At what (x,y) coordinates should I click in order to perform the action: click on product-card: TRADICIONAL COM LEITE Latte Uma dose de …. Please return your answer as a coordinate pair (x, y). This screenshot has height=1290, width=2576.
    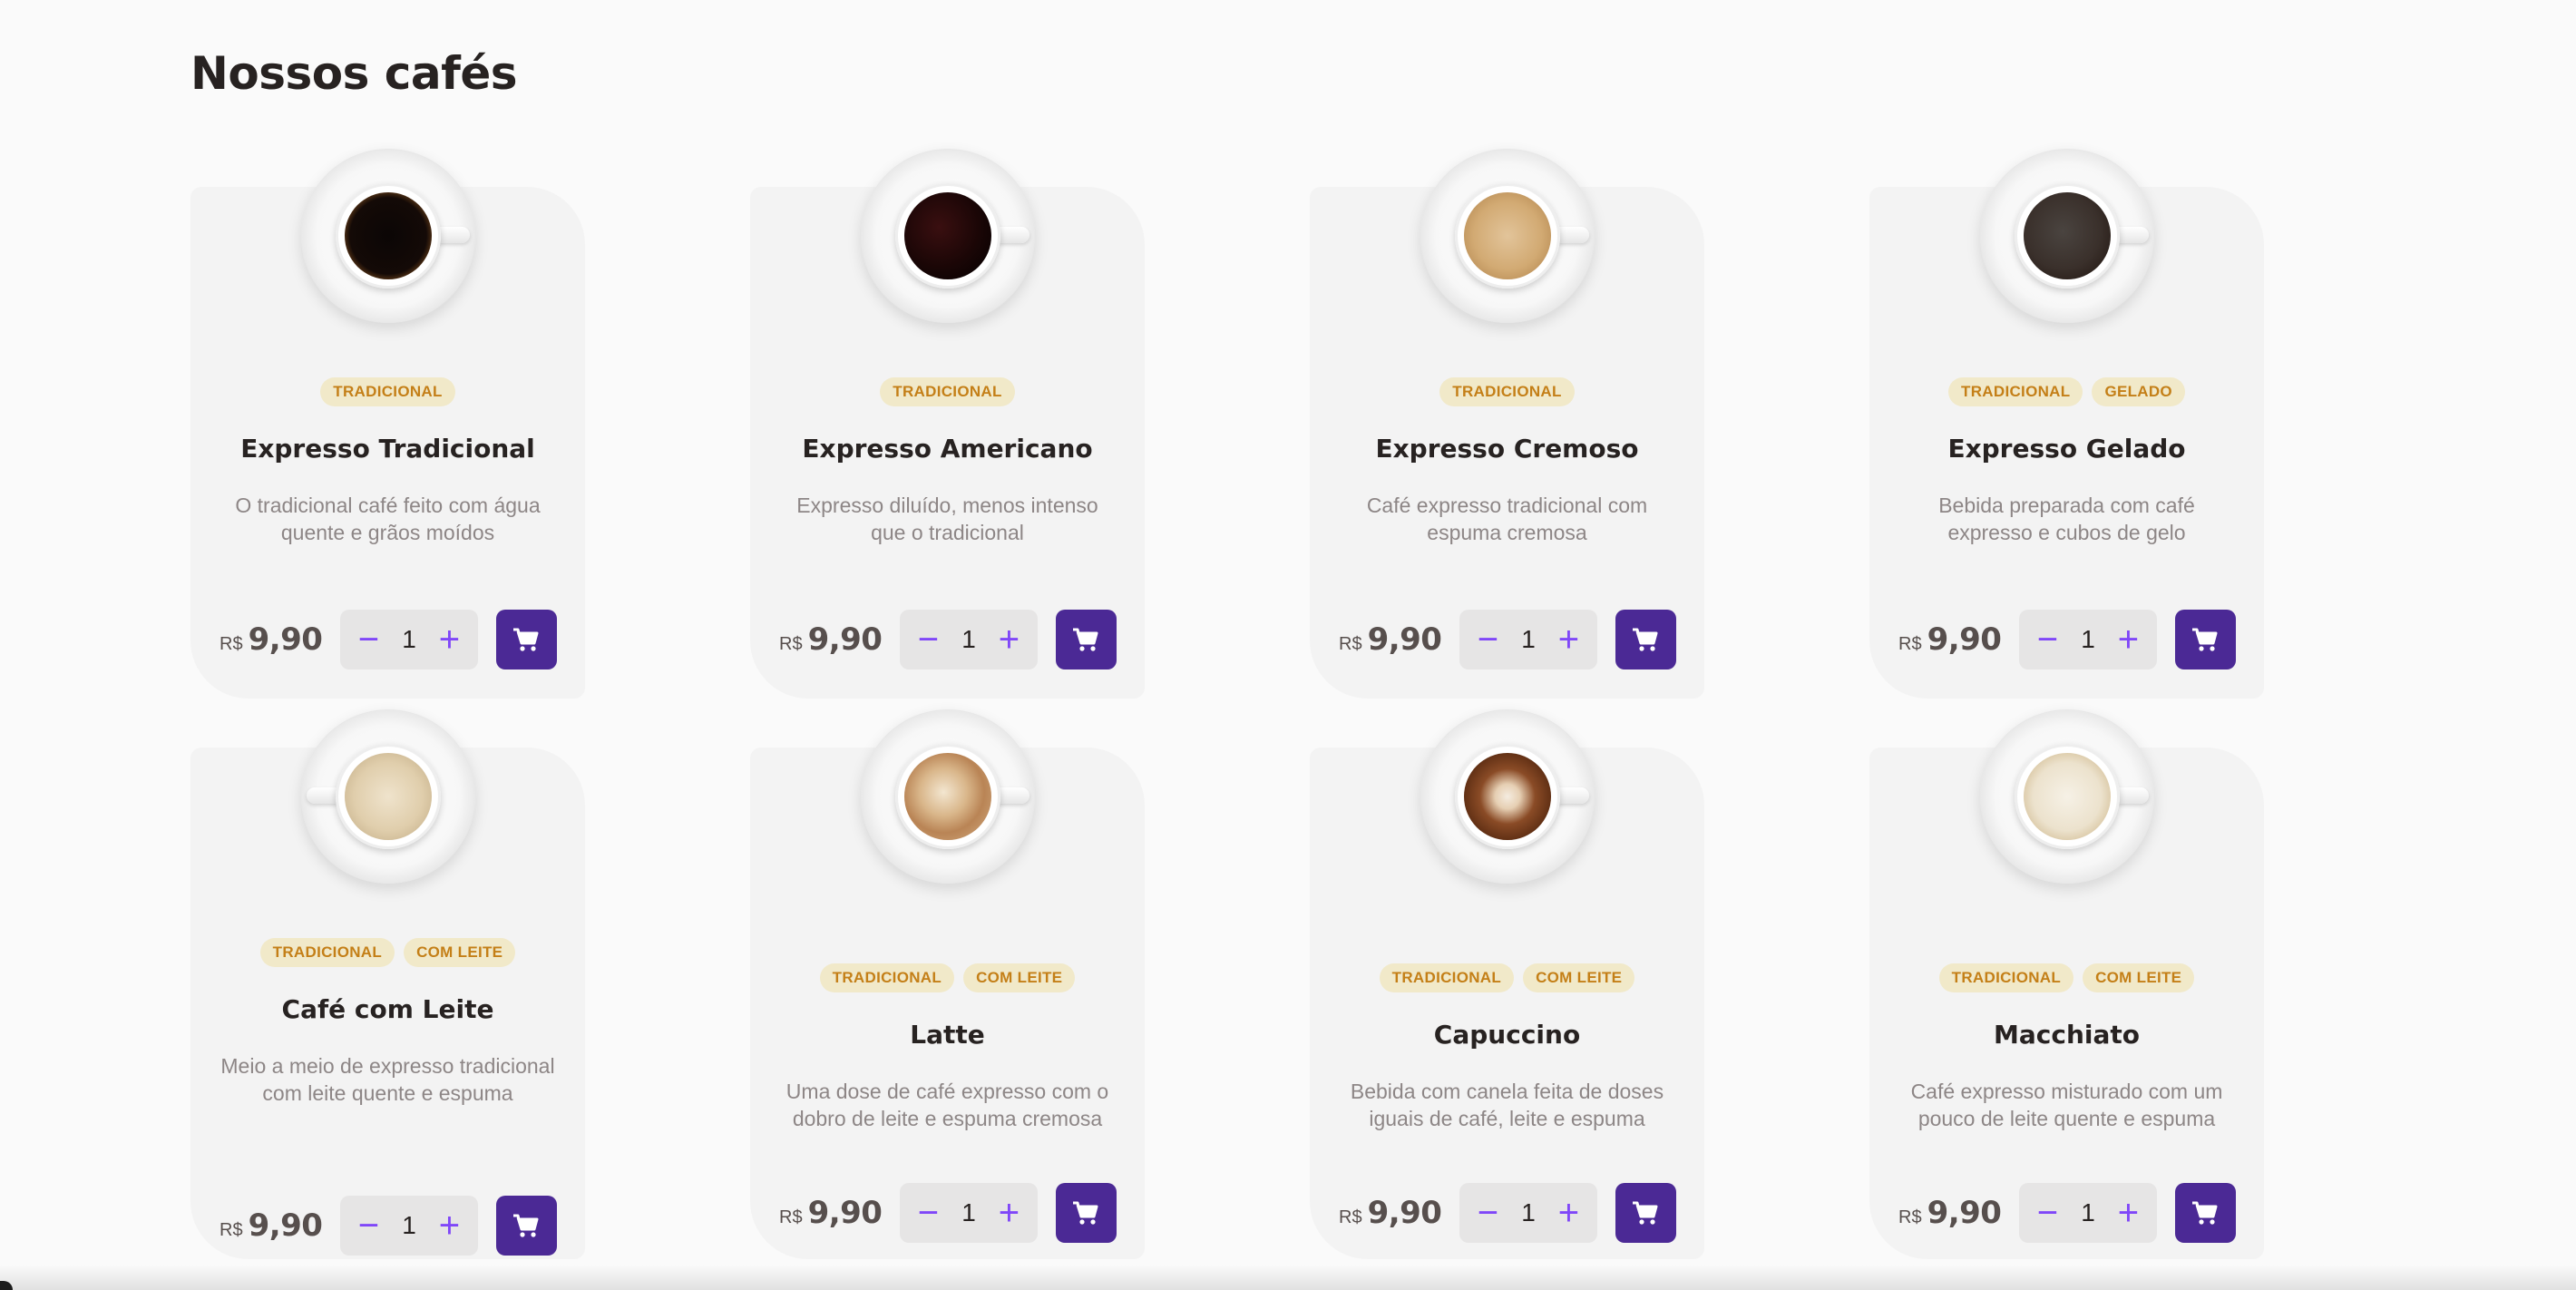
    Looking at the image, I should click on (947, 984).